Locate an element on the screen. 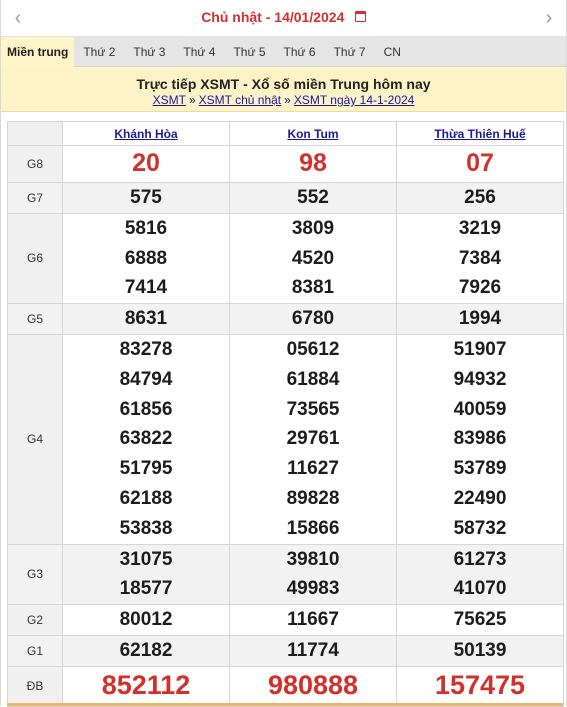 This screenshot has height=707, width=567. date-picker: Chủ nhật - 14/01/2024 is located at coordinates (283, 18).